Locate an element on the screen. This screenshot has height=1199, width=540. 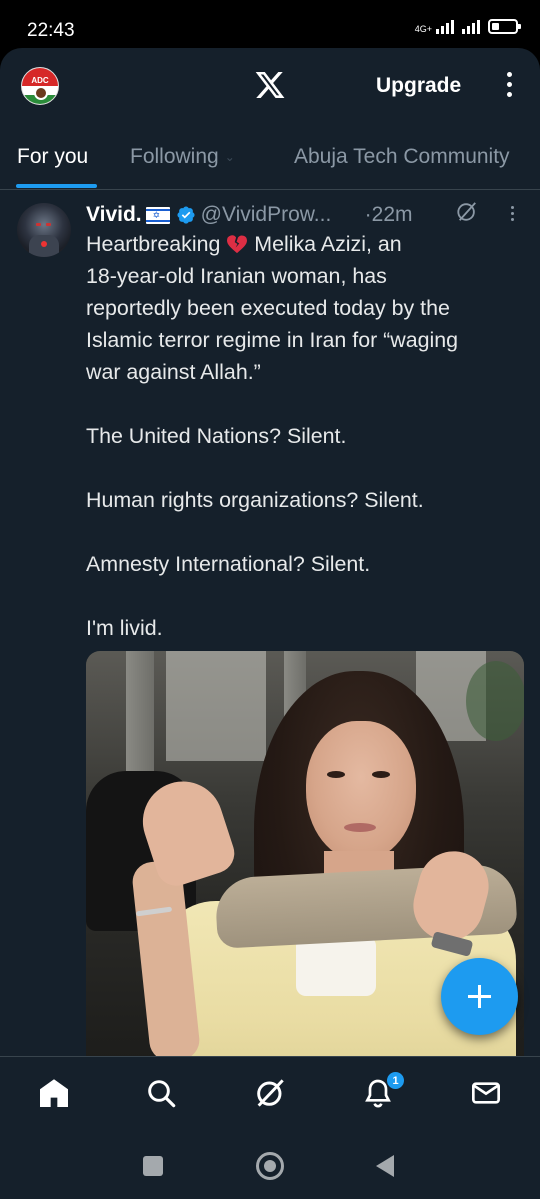
tab-following-label: Following is located at coordinates (174, 156).